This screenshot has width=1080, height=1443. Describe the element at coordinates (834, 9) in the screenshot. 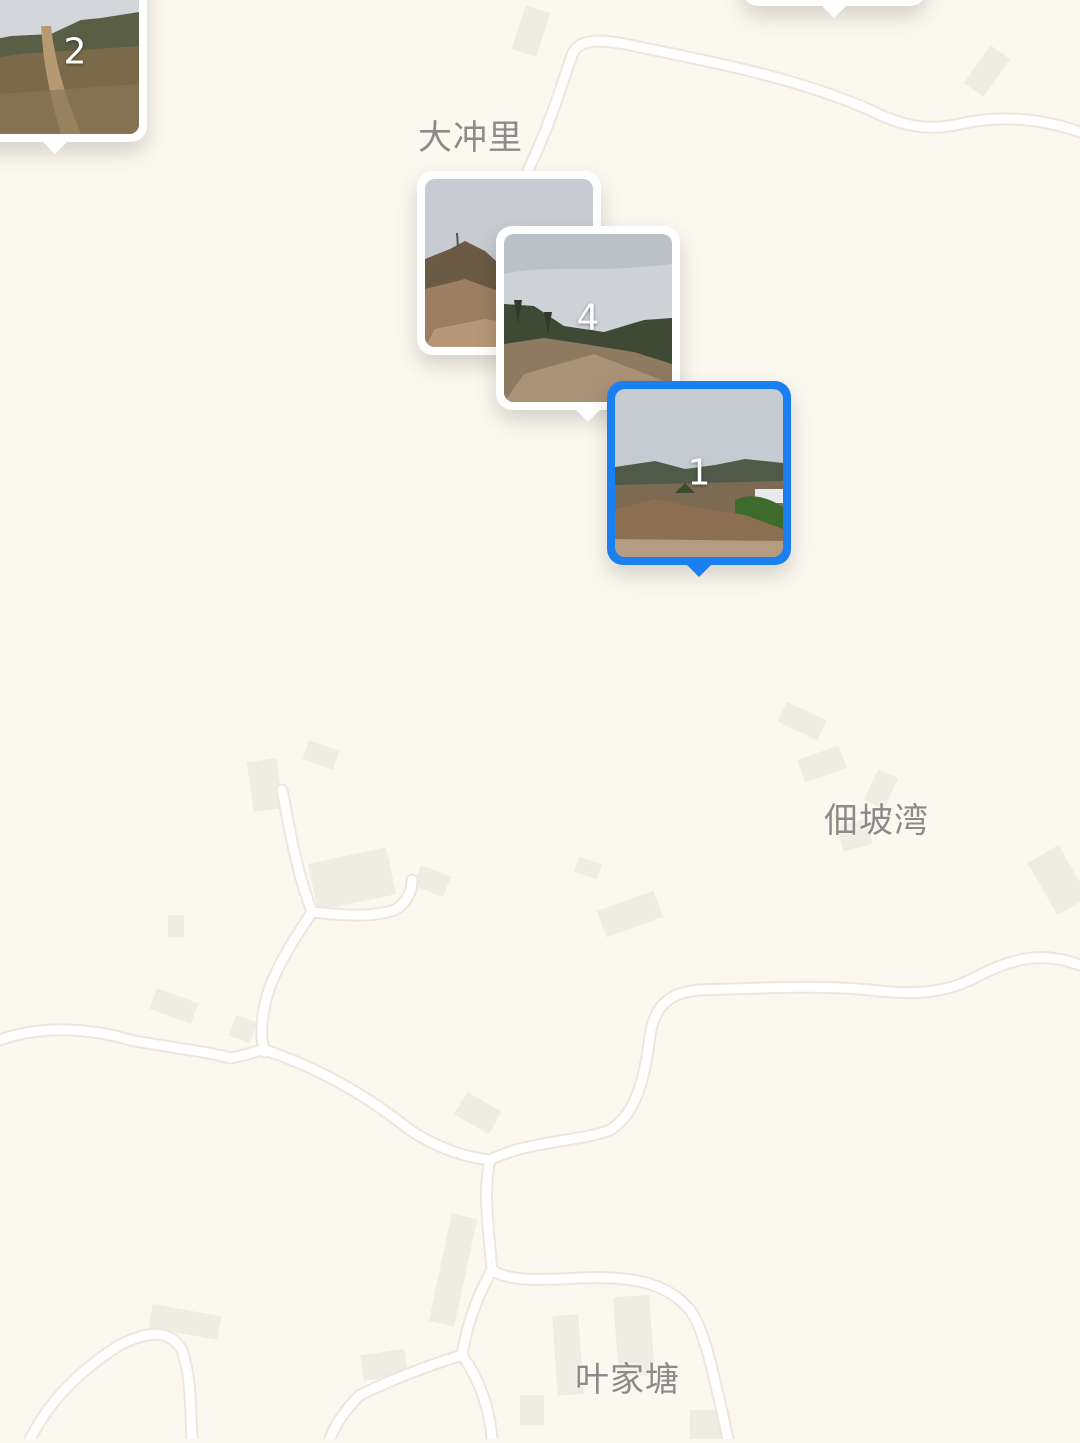

I see `photo-marker-partial` at that location.